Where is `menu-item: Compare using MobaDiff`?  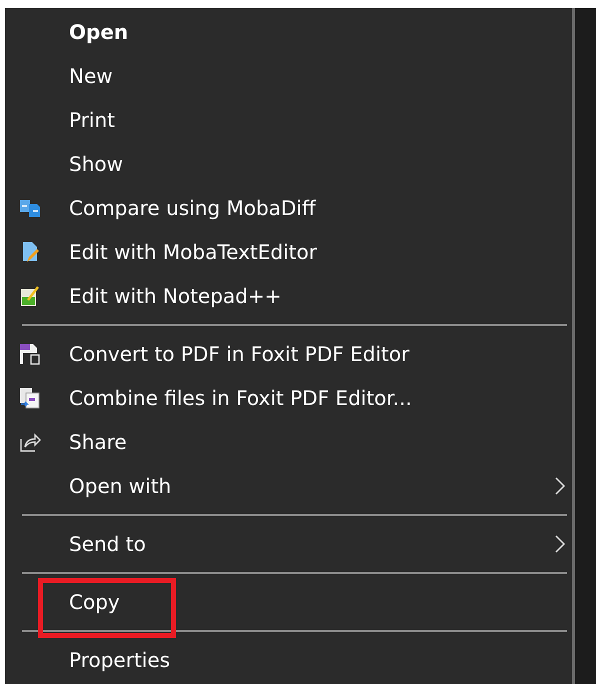 menu-item: Compare using MobaDiff is located at coordinates (288, 208).